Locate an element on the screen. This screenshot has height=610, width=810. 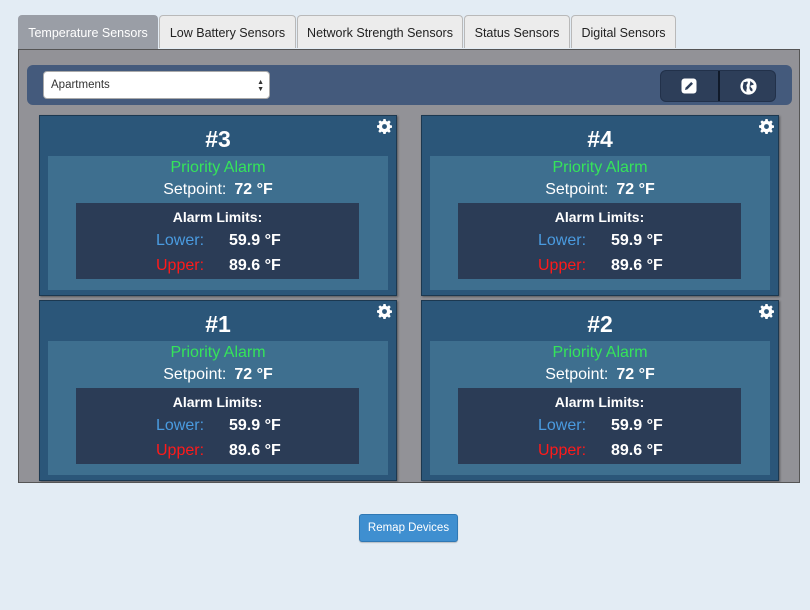
toolbar: Apartments ▲ ▼ is located at coordinates (409, 85).